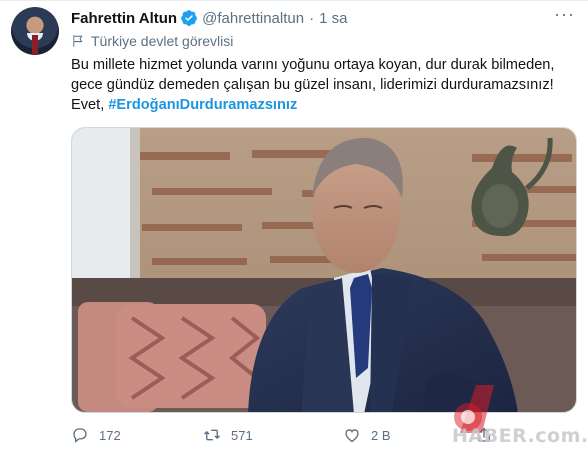 The image size is (588, 454). What do you see at coordinates (564, 14) in the screenshot?
I see `more-options-icon: ···` at bounding box center [564, 14].